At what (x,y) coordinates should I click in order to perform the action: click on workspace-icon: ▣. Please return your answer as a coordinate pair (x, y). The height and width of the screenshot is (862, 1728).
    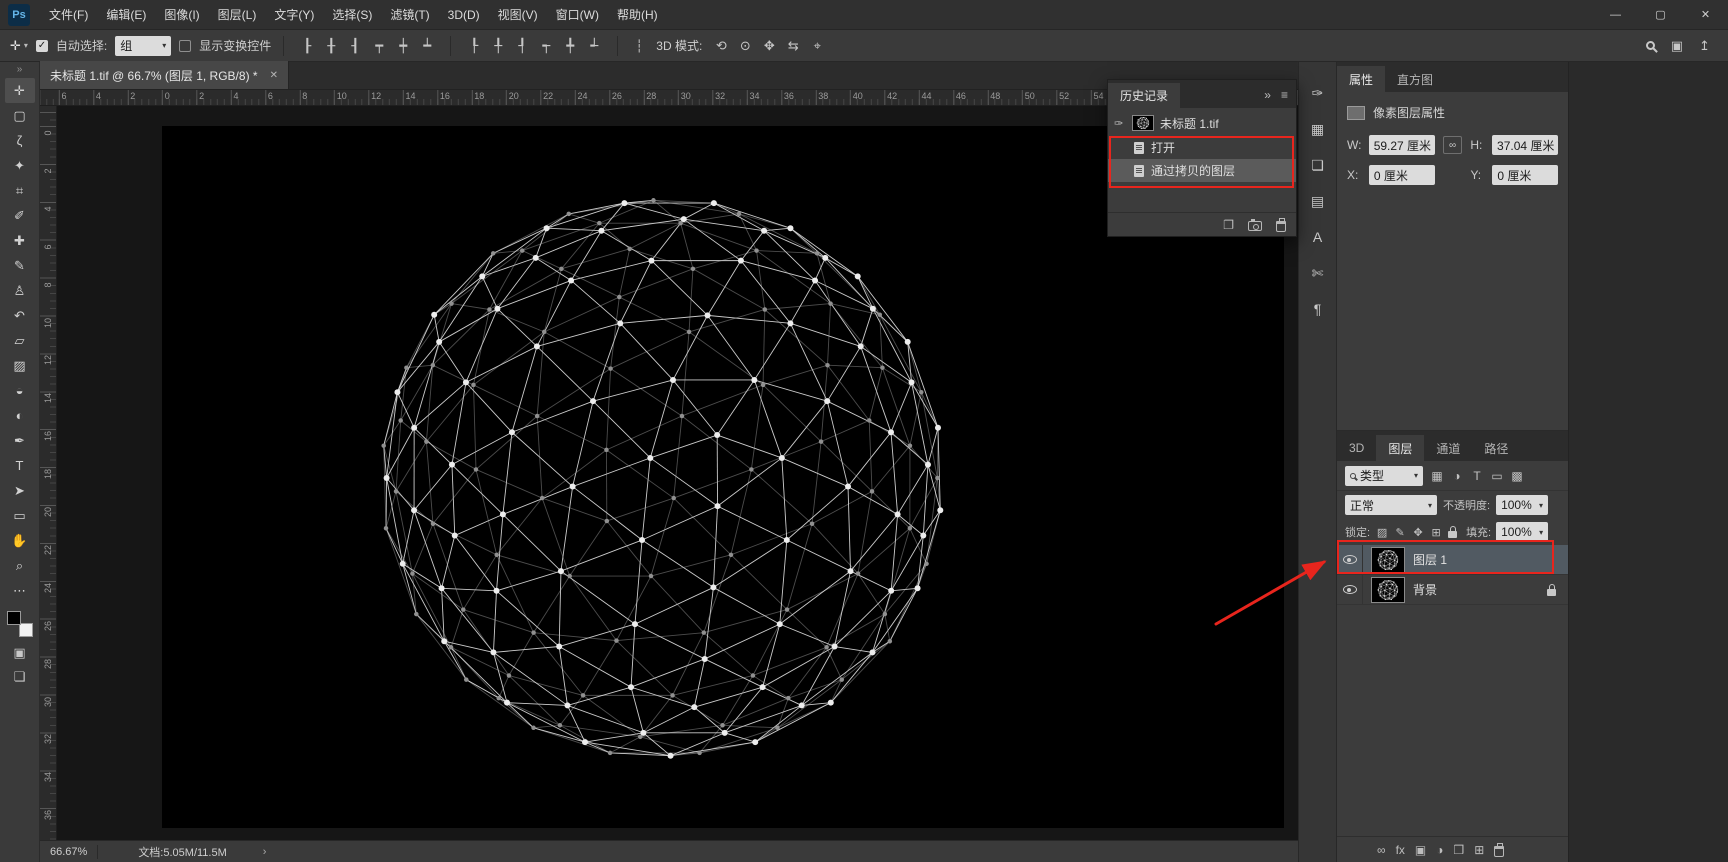
    Looking at the image, I should click on (1677, 46).